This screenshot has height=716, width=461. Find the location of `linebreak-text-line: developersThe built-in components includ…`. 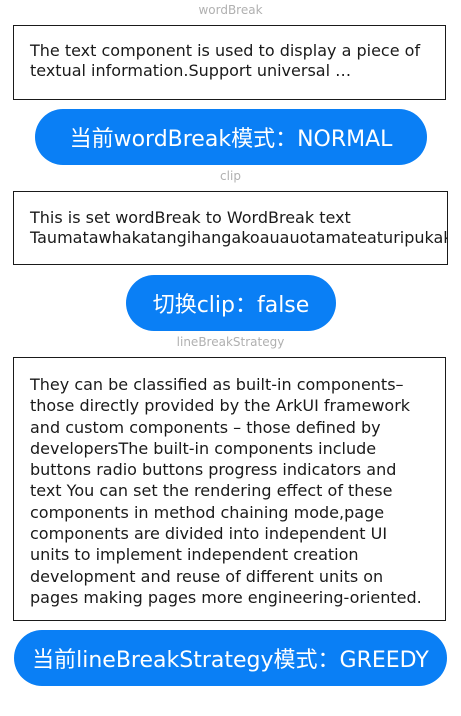

linebreak-text-line: developersThe built-in components includ… is located at coordinates (203, 448).